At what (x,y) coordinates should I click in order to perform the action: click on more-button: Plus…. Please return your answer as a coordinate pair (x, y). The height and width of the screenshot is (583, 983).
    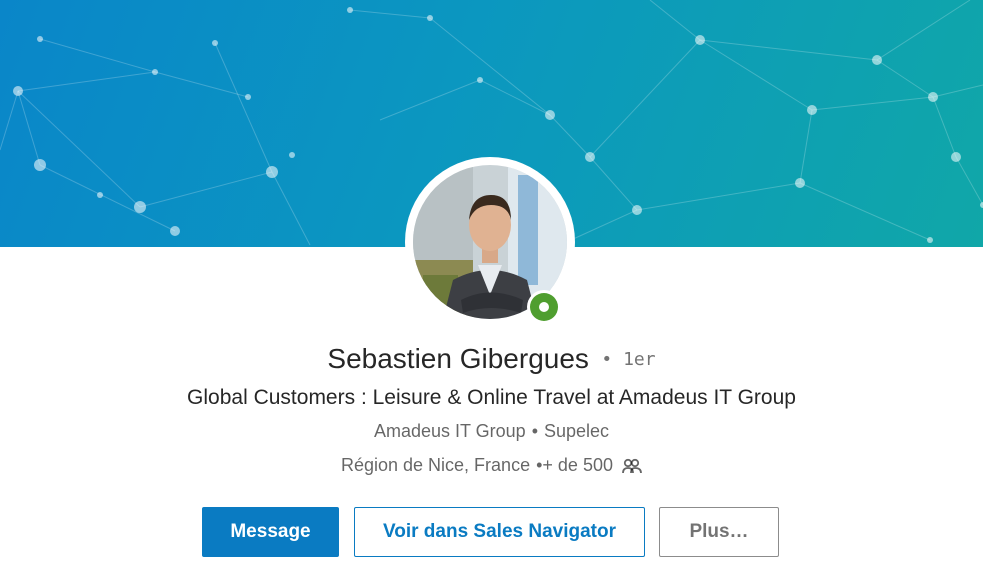
    Looking at the image, I should click on (719, 532).